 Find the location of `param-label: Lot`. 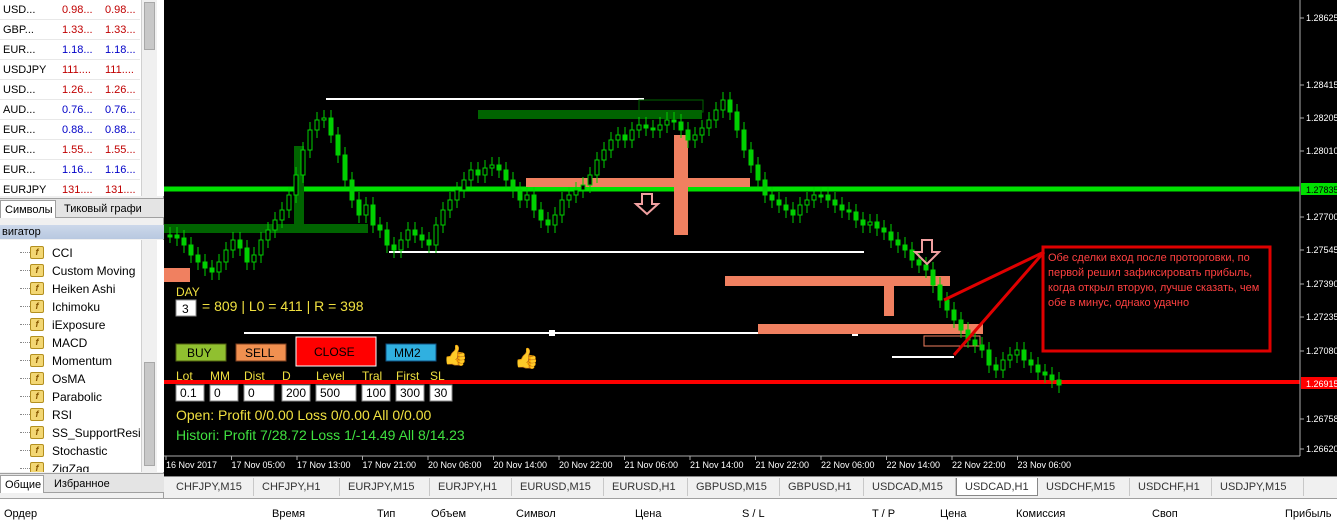

param-label: Lot is located at coordinates (184, 376).